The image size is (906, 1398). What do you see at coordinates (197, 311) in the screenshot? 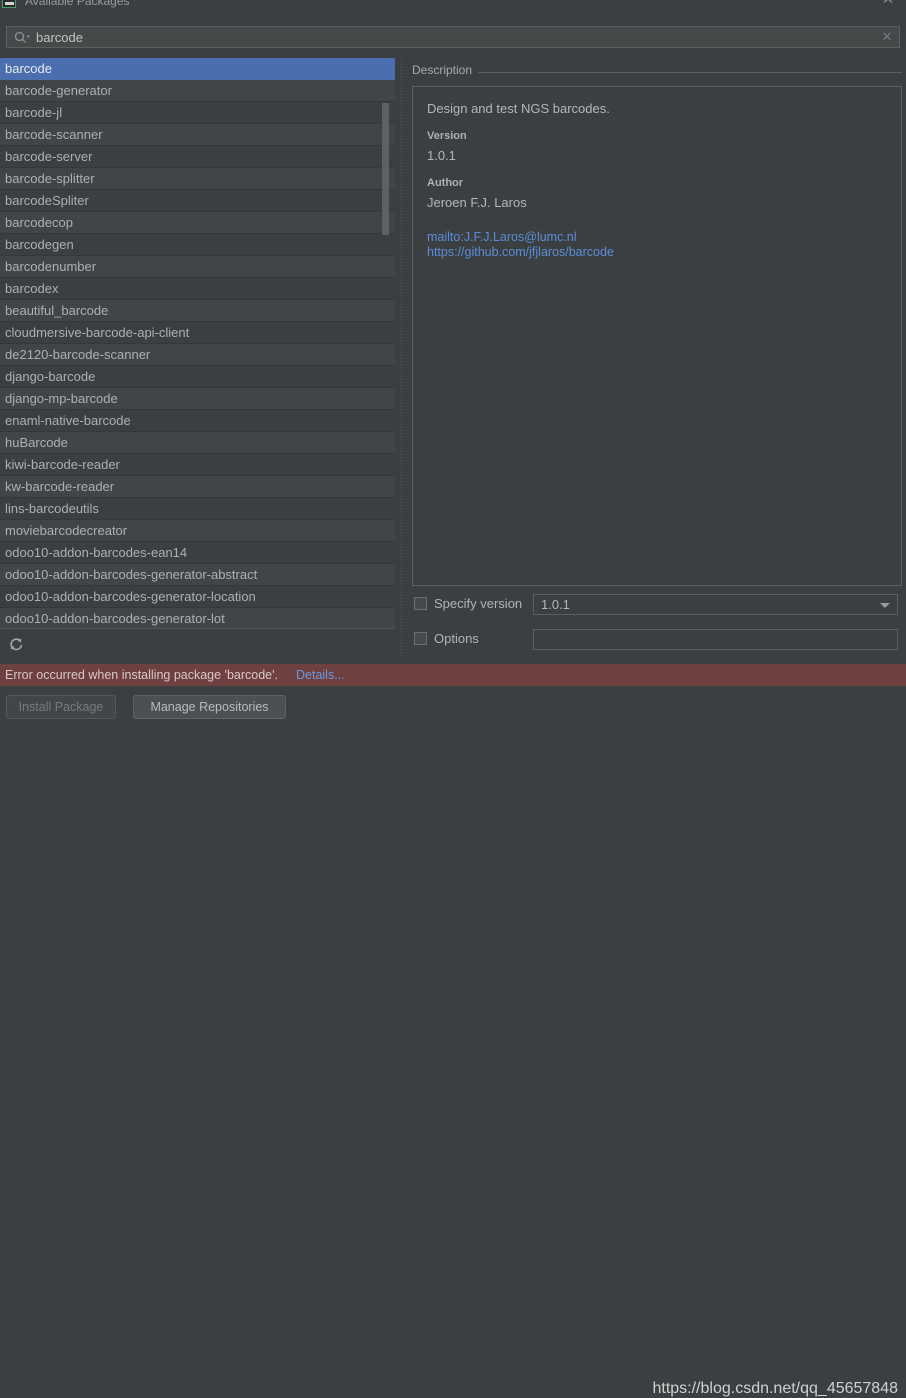
I see `package-list-item: beautiful_barcode` at bounding box center [197, 311].